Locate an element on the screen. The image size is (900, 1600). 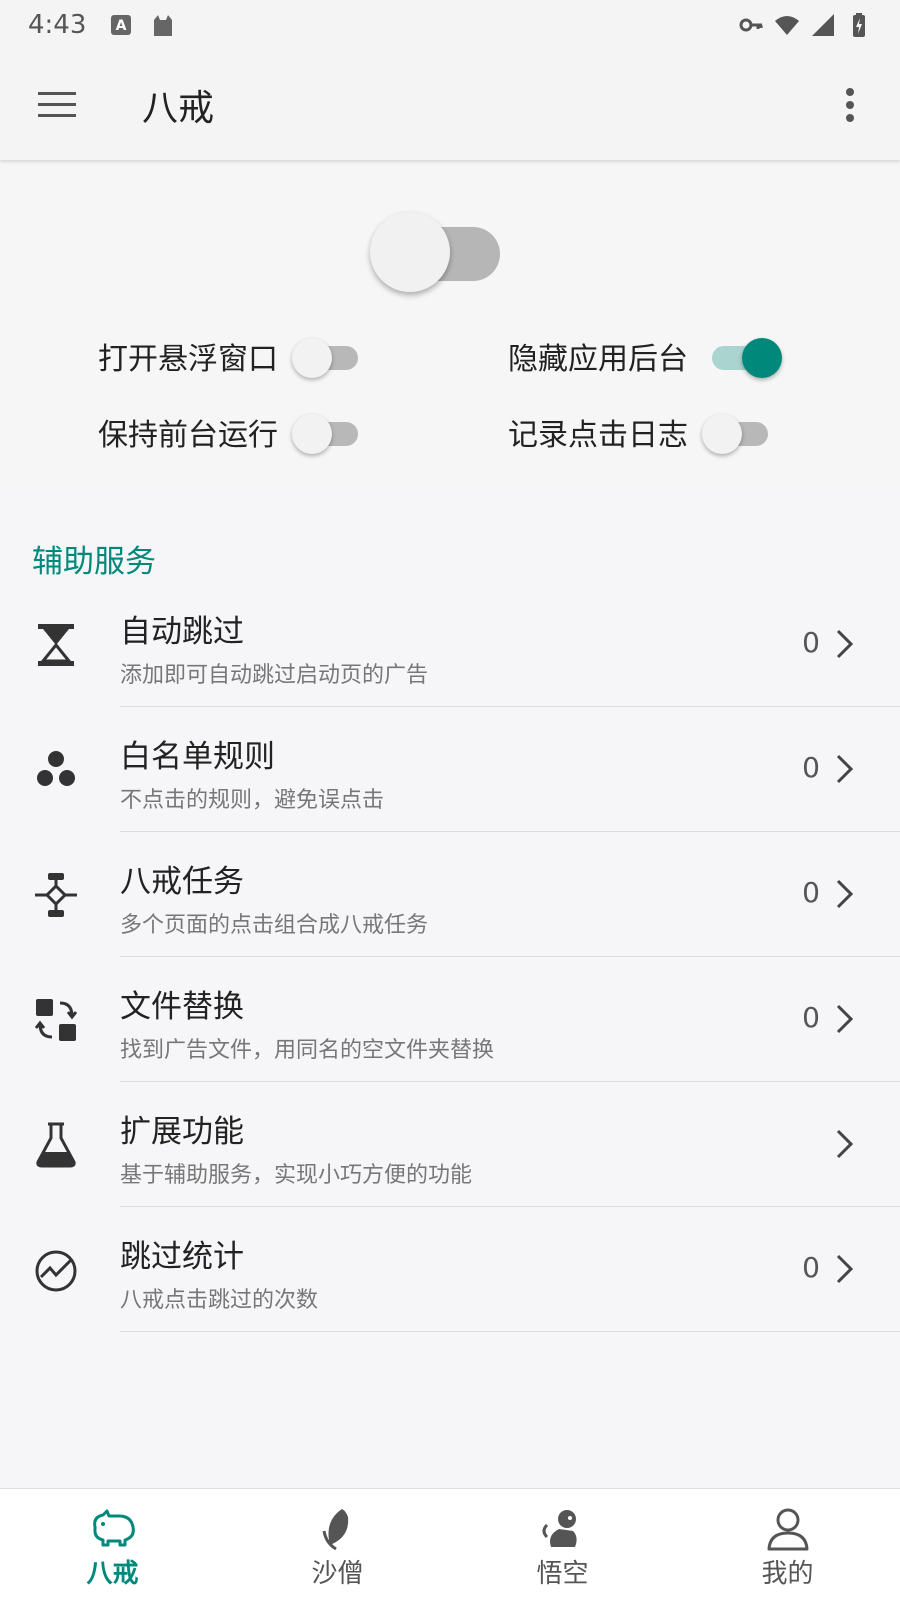
menu-button is located at coordinates (58, 105).